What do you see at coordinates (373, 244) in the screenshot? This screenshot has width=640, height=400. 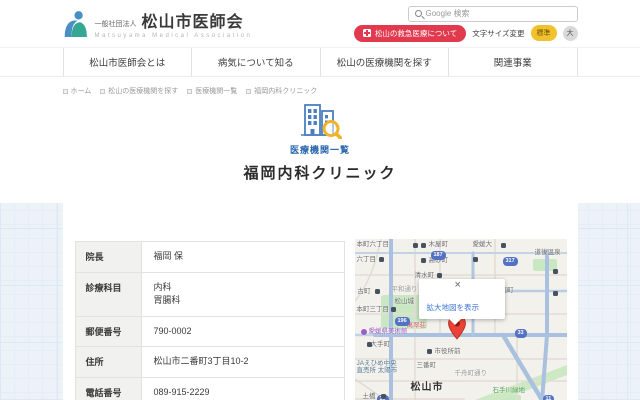 I see `map-place-label: 本町六丁目` at bounding box center [373, 244].